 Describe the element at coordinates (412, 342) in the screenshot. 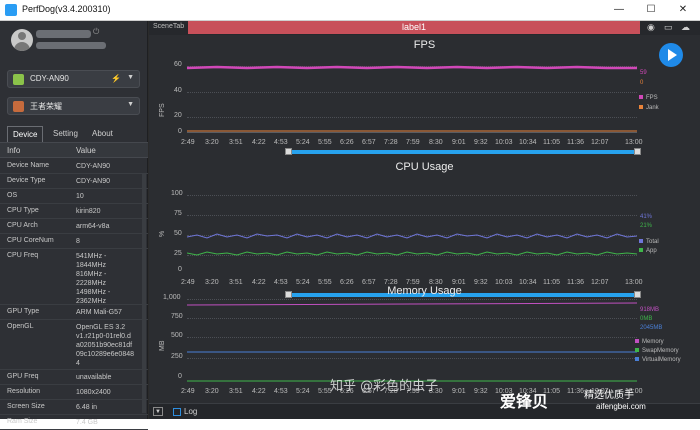

I see `memory-plot` at that location.